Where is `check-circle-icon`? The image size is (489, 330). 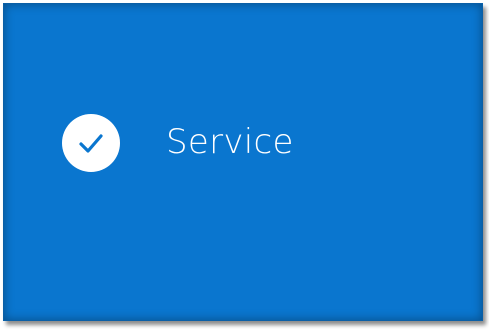
check-circle-icon is located at coordinates (91, 143).